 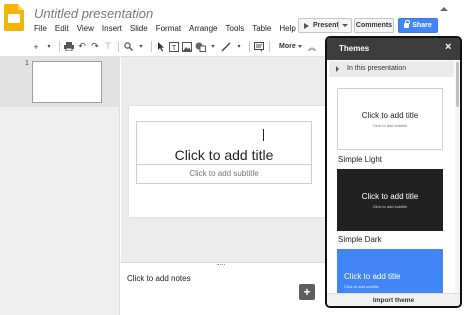 I want to click on collapse-toolbar-icon: ︽, so click(x=312, y=47).